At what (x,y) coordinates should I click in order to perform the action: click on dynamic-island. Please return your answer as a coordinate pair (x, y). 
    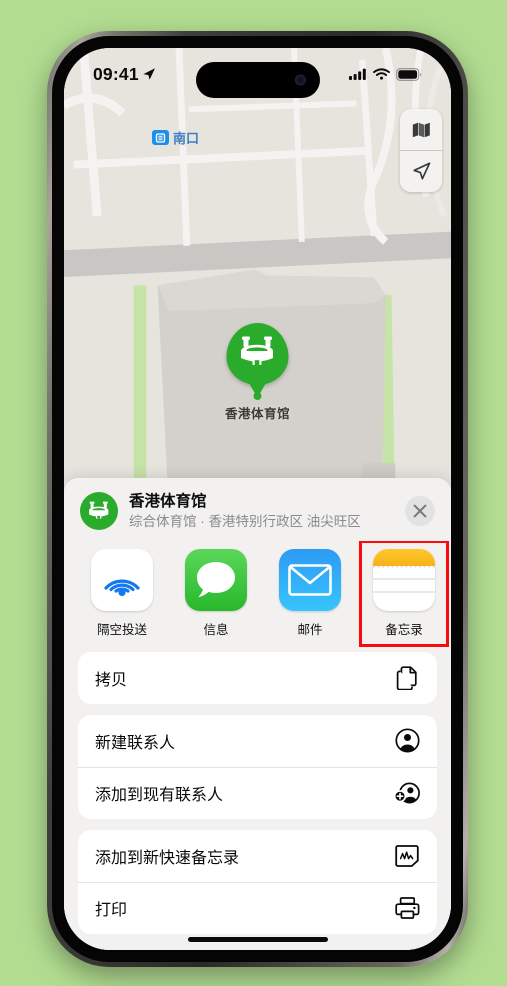
    Looking at the image, I should click on (257, 80).